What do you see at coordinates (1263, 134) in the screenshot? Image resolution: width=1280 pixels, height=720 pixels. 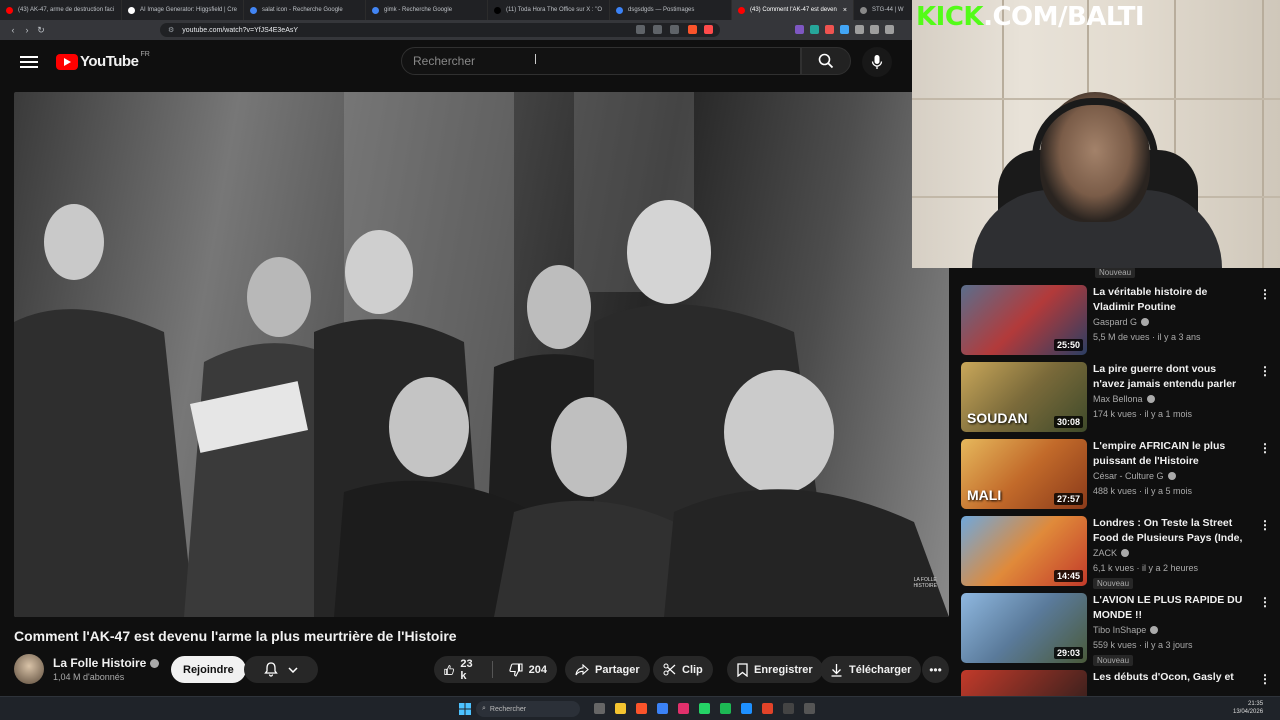 I see `wall-panel` at bounding box center [1263, 134].